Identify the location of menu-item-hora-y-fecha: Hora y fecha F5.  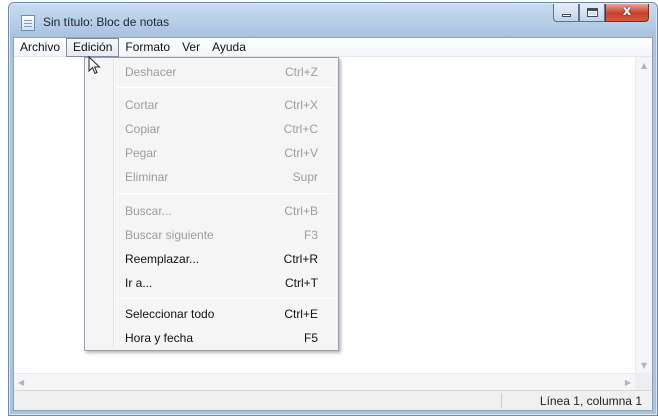
(211, 338).